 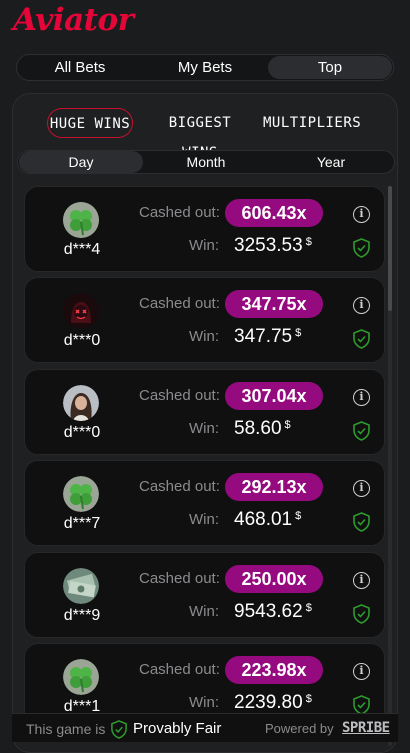 I want to click on username: d***4, so click(x=82, y=249).